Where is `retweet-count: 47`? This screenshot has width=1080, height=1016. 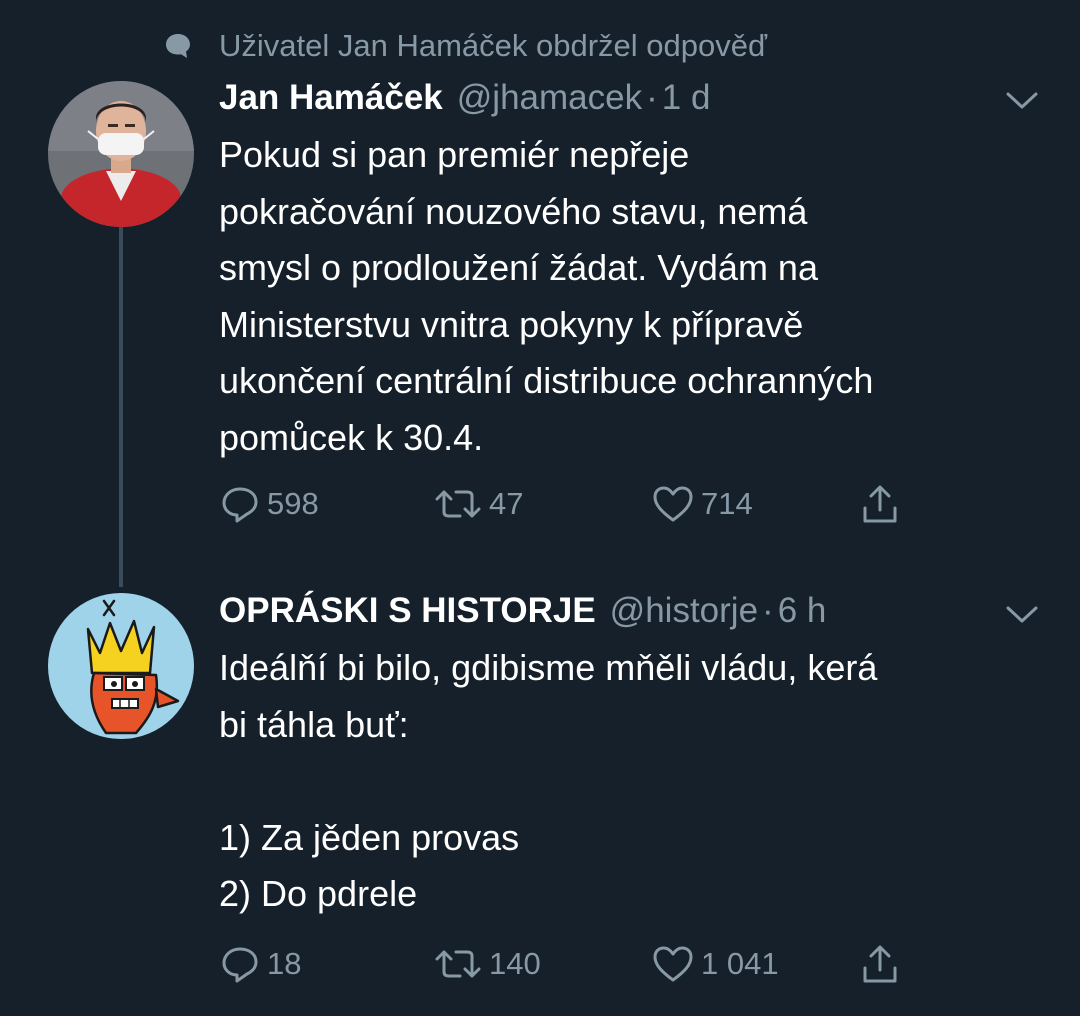 retweet-count: 47 is located at coordinates (506, 503).